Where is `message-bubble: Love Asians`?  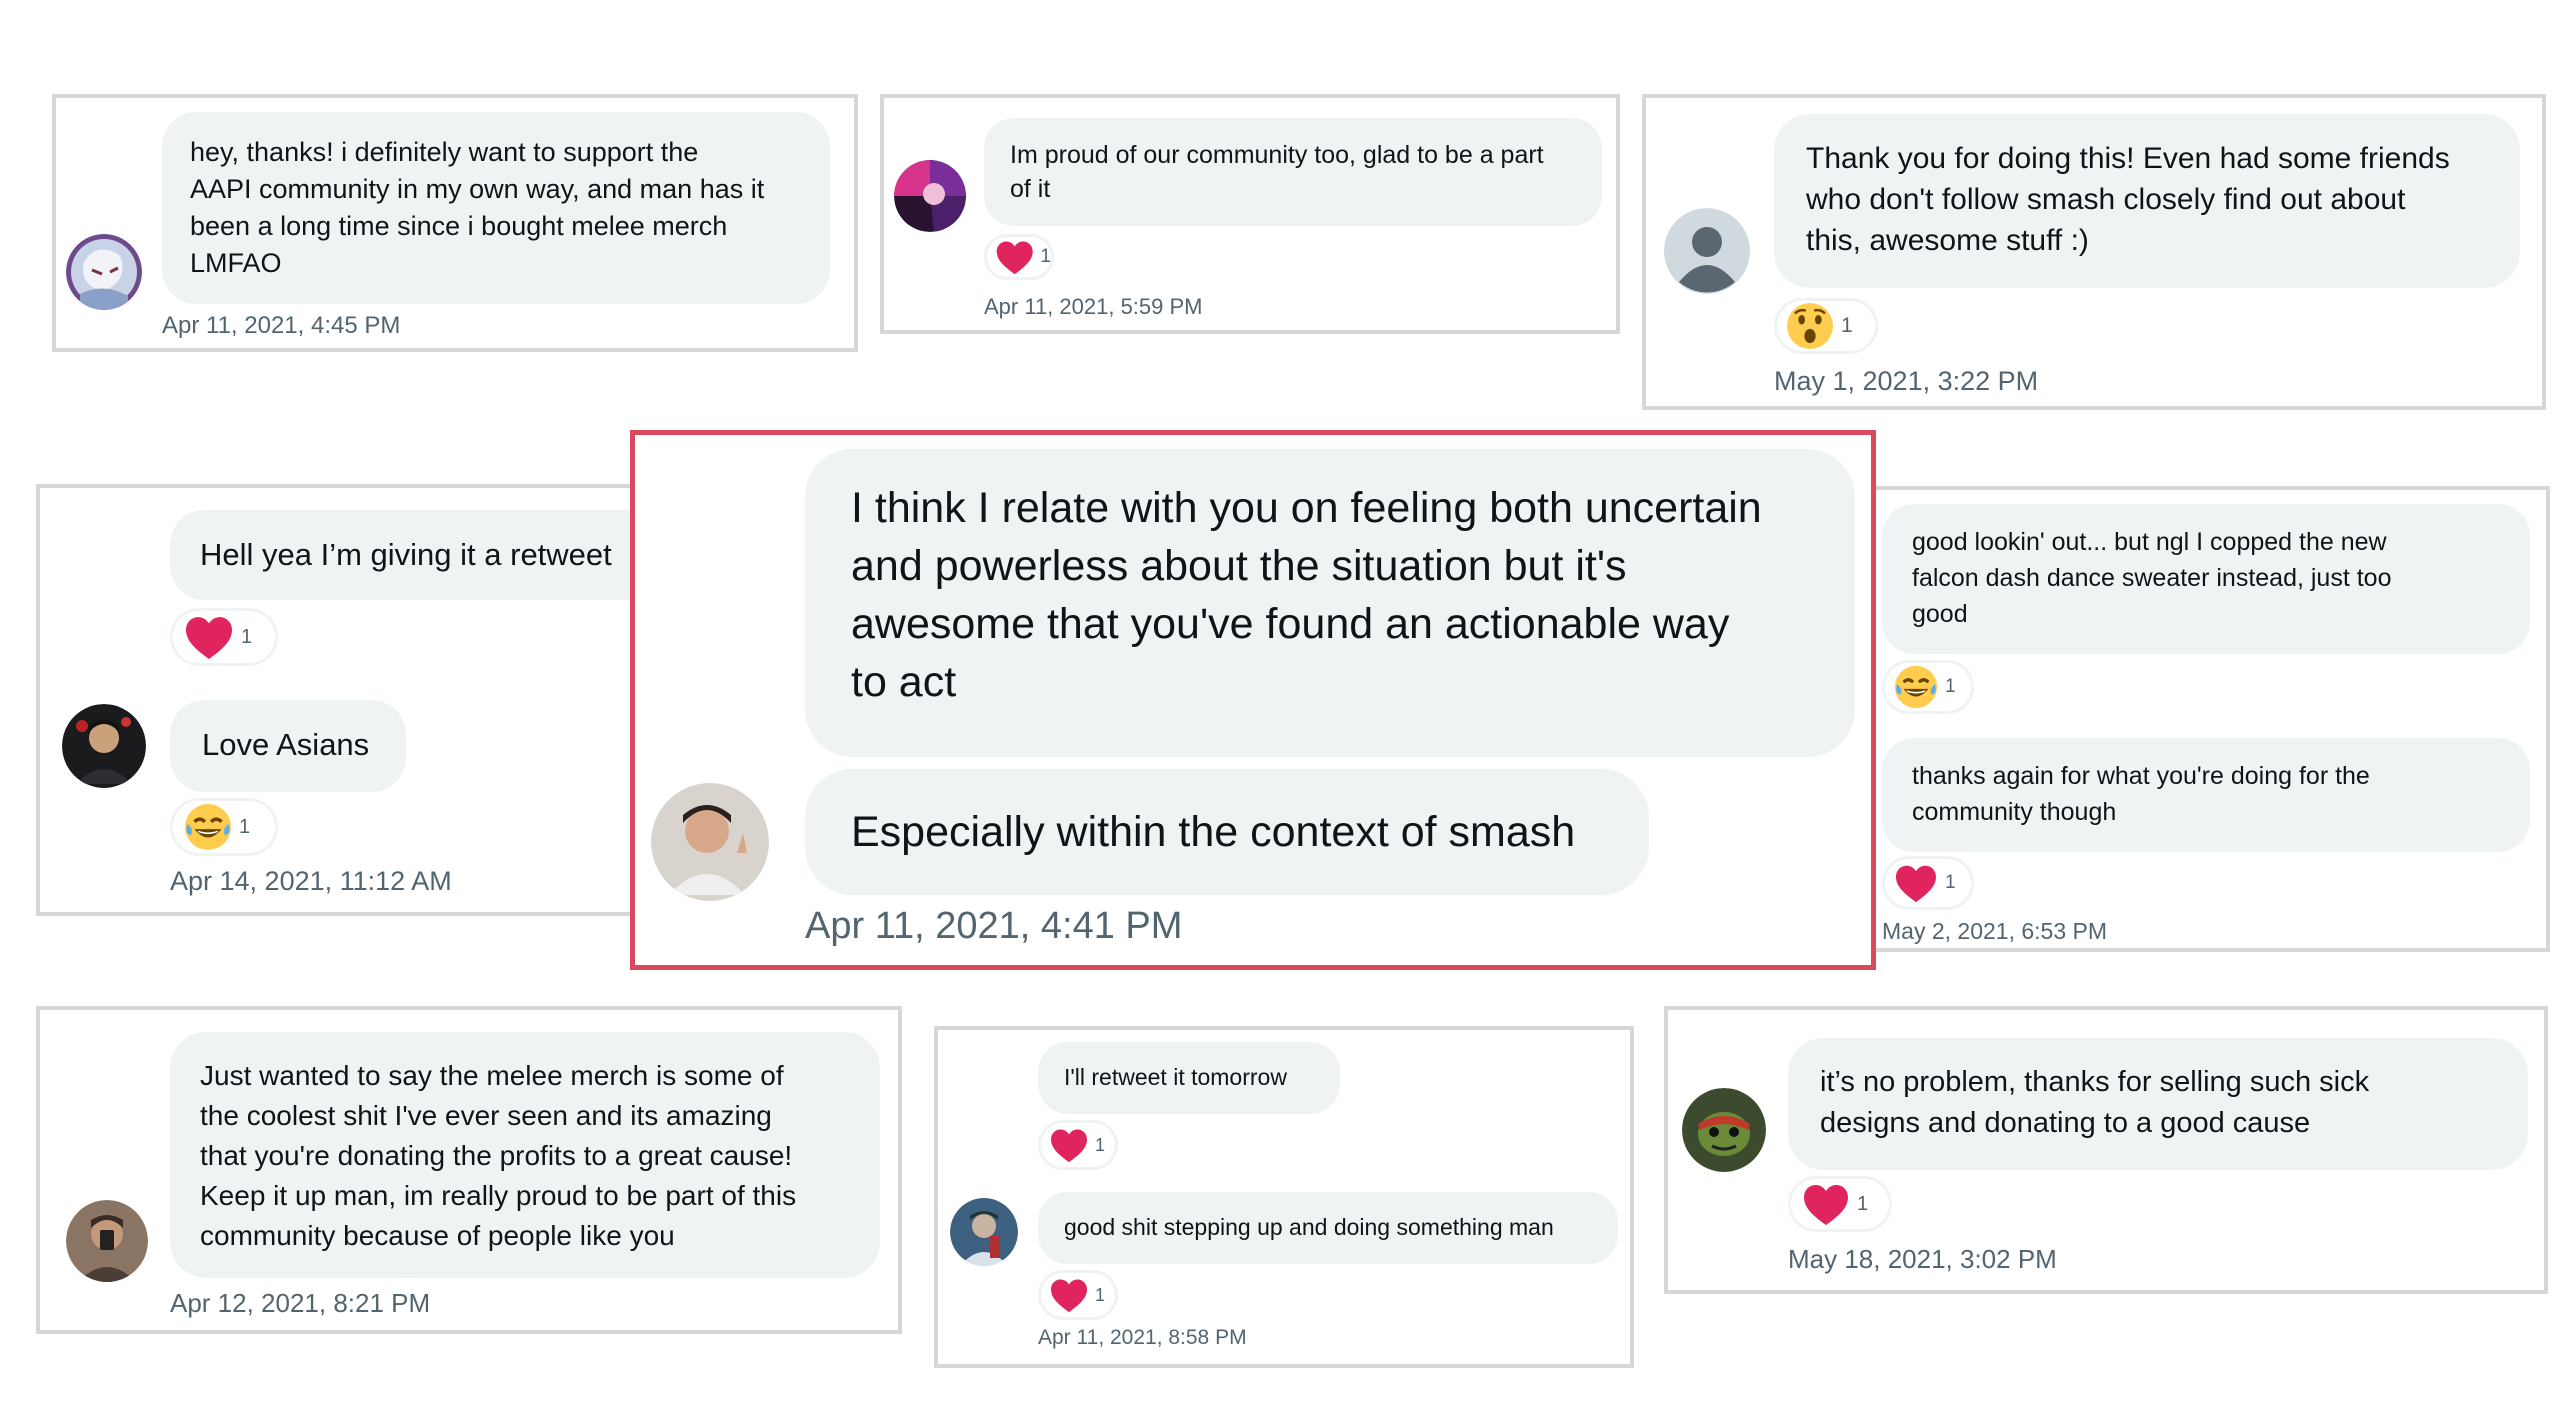
message-bubble: Love Asians is located at coordinates (288, 746).